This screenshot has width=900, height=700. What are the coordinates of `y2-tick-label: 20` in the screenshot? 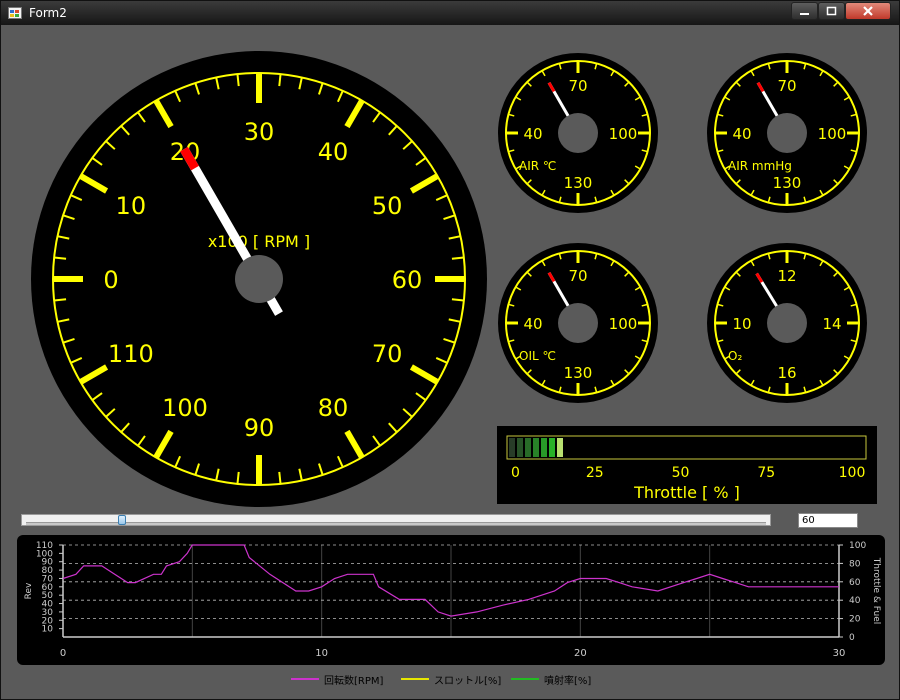 It's located at (855, 620).